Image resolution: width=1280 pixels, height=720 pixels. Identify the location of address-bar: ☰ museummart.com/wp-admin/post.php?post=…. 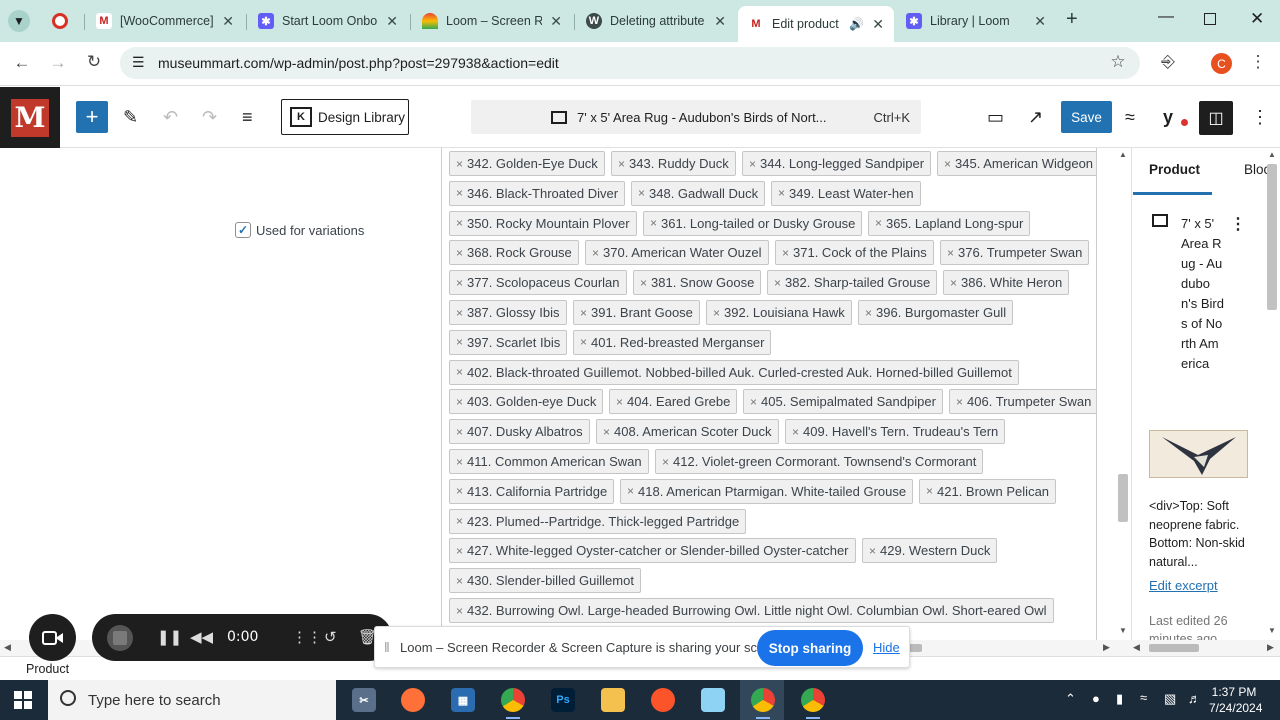
(630, 63).